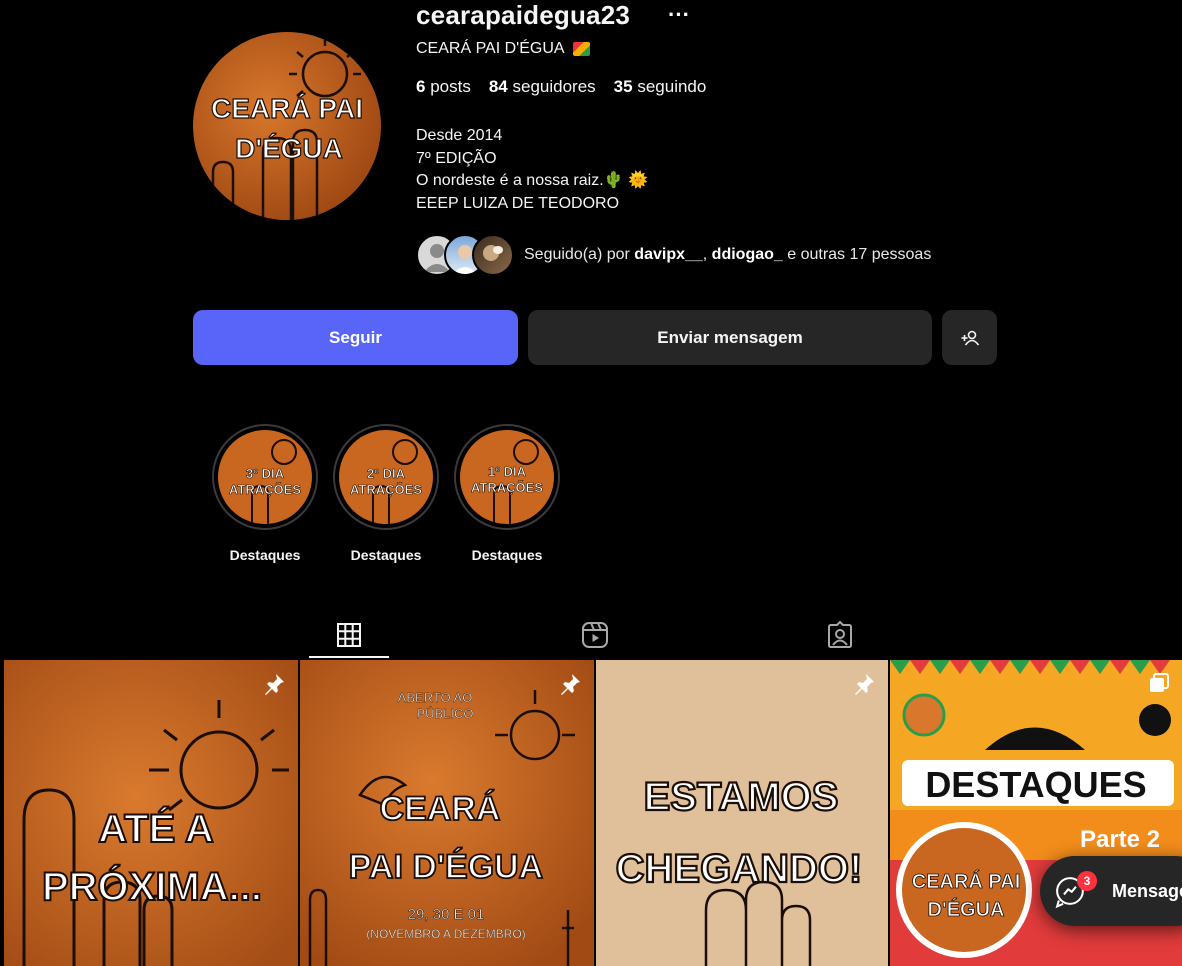  I want to click on svg-text: 3º DIA, so click(265, 473).